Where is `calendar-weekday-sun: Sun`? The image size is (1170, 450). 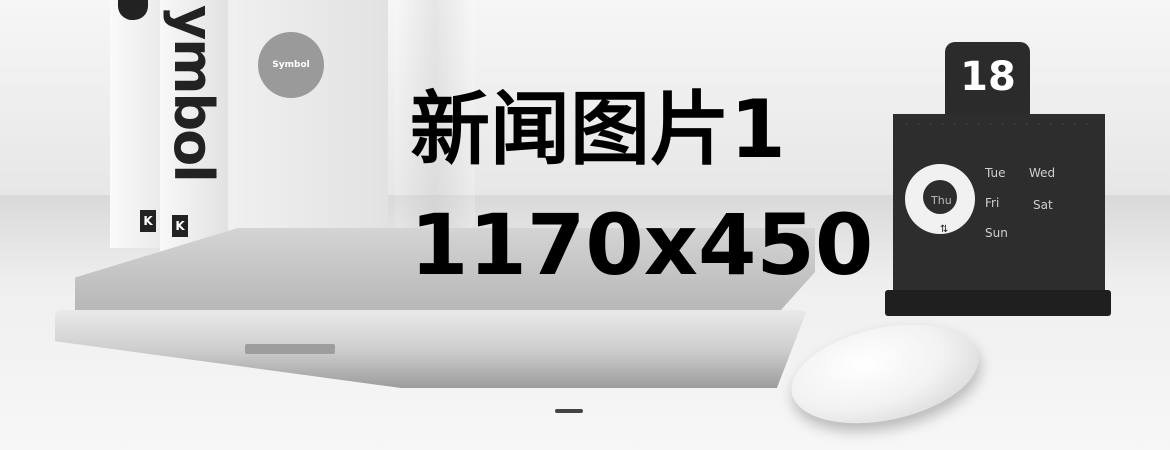
calendar-weekday-sun: Sun is located at coordinates (996, 233).